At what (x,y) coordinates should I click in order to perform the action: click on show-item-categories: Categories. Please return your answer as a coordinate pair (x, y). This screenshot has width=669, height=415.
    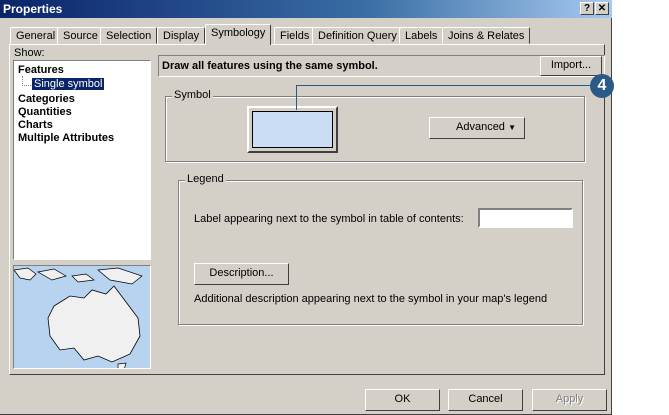
    Looking at the image, I should click on (46, 99).